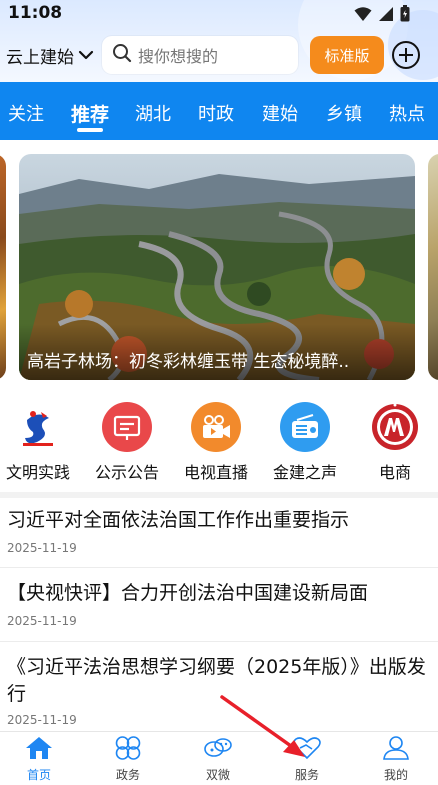 Image resolution: width=438 pixels, height=785 pixels. Describe the element at coordinates (38, 427) in the screenshot. I see `civilization-practice-logo-icon` at that location.